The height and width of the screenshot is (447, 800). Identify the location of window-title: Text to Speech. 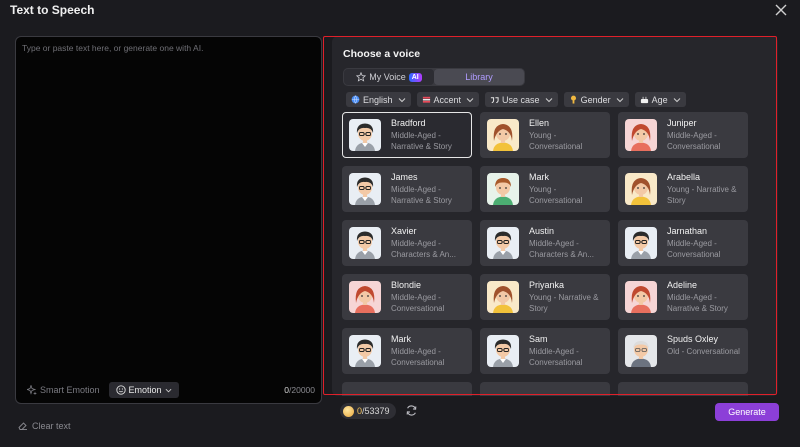
(52, 10).